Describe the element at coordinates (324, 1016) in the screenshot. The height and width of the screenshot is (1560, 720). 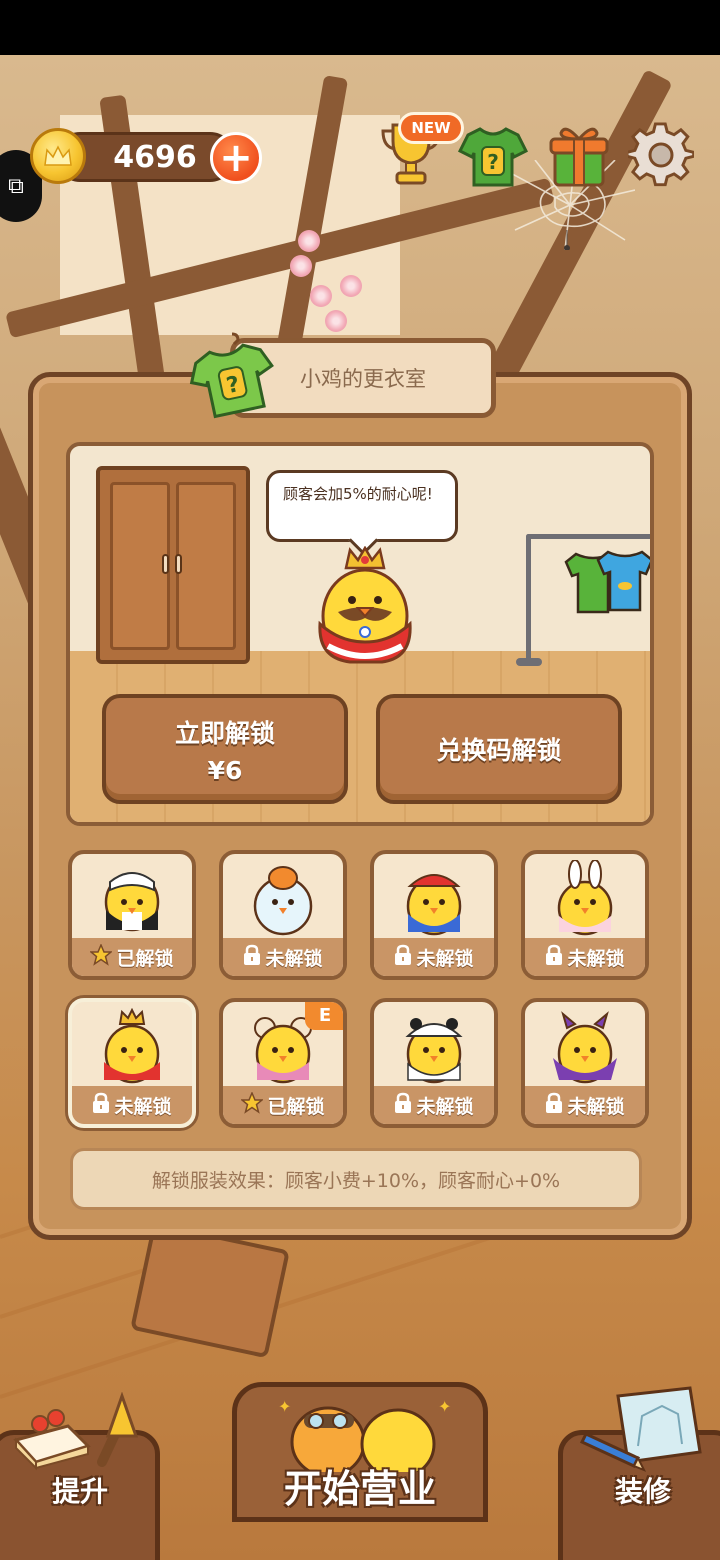
I see `costume-badge: E` at that location.